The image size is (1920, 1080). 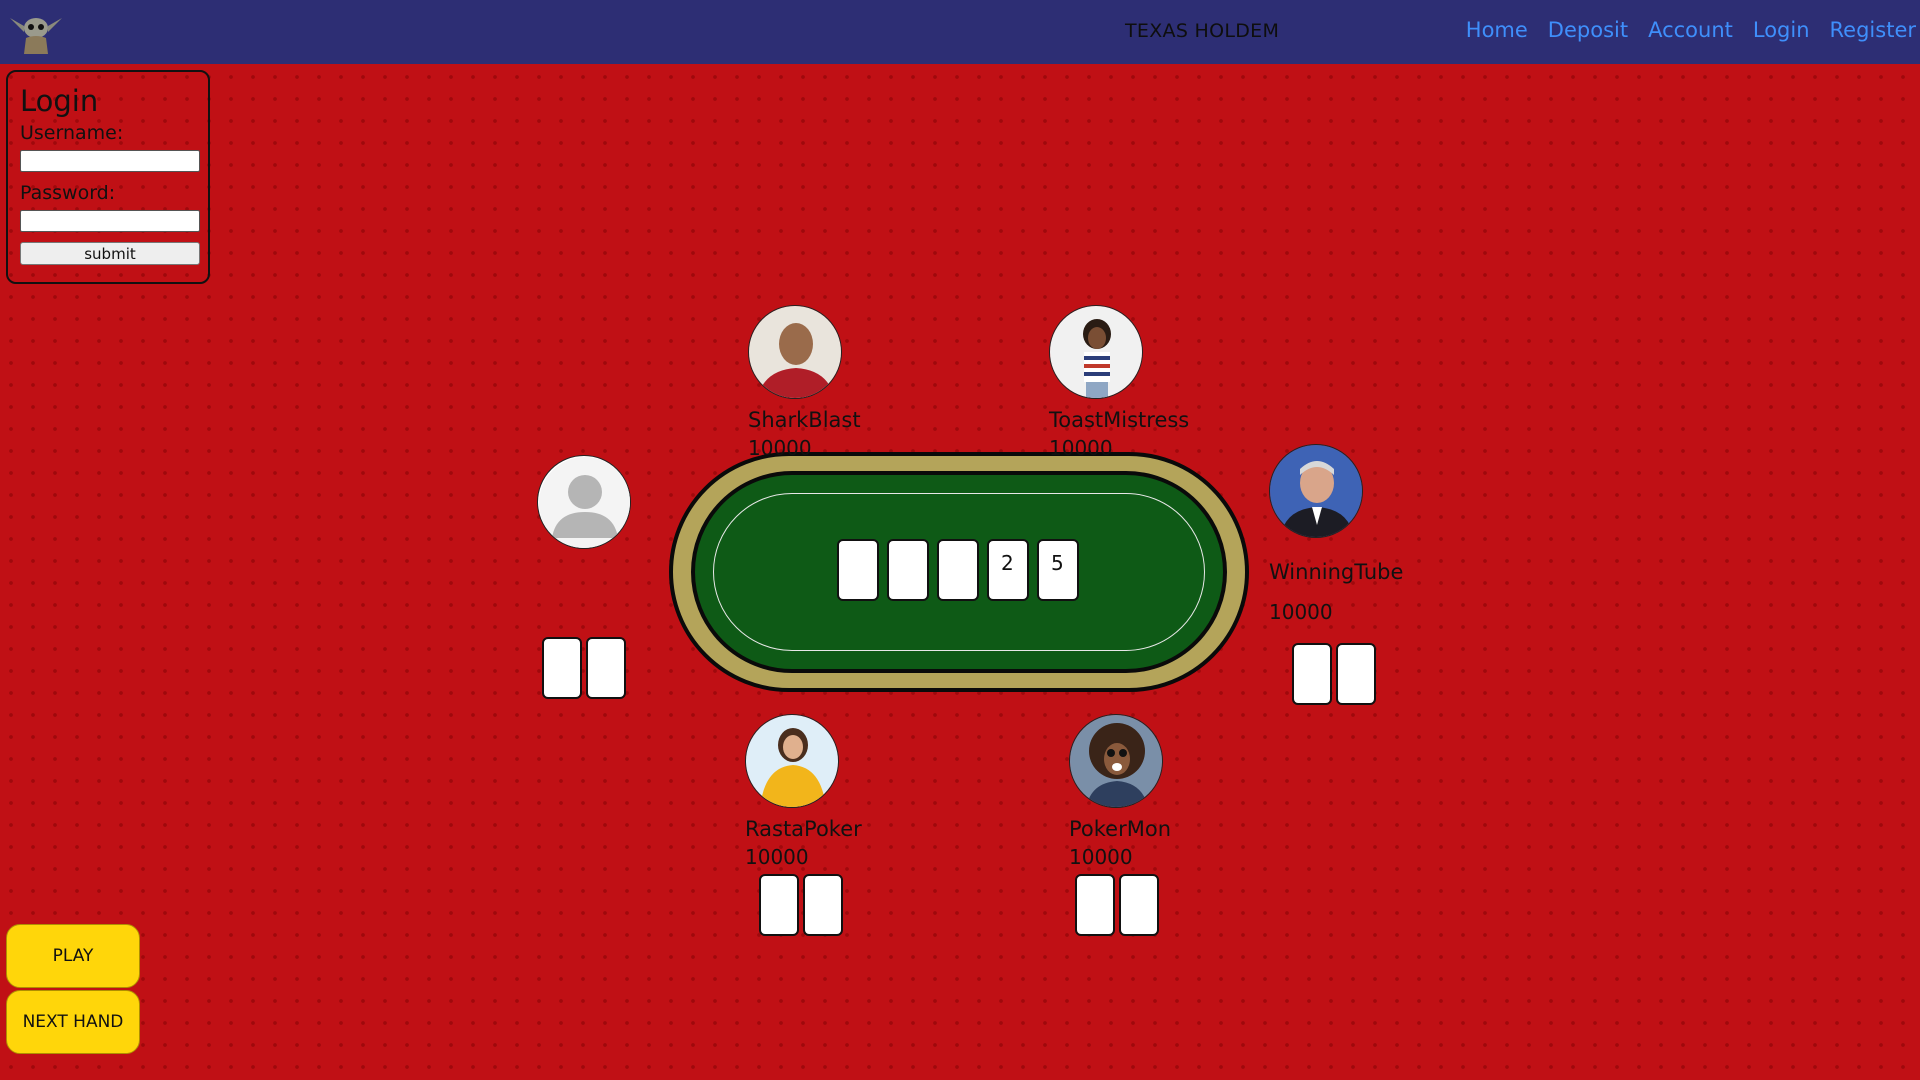 I want to click on player-seat-winningtube, so click(x=1316, y=491).